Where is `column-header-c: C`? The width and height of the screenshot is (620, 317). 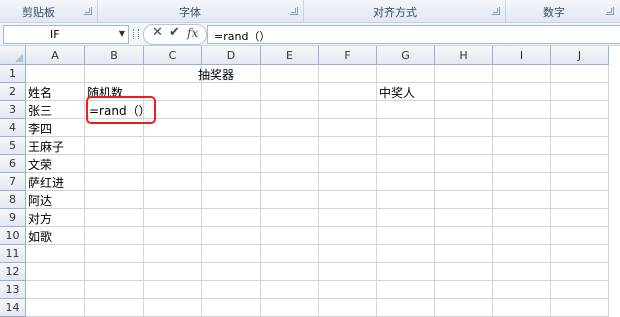
column-header-c: C is located at coordinates (173, 55).